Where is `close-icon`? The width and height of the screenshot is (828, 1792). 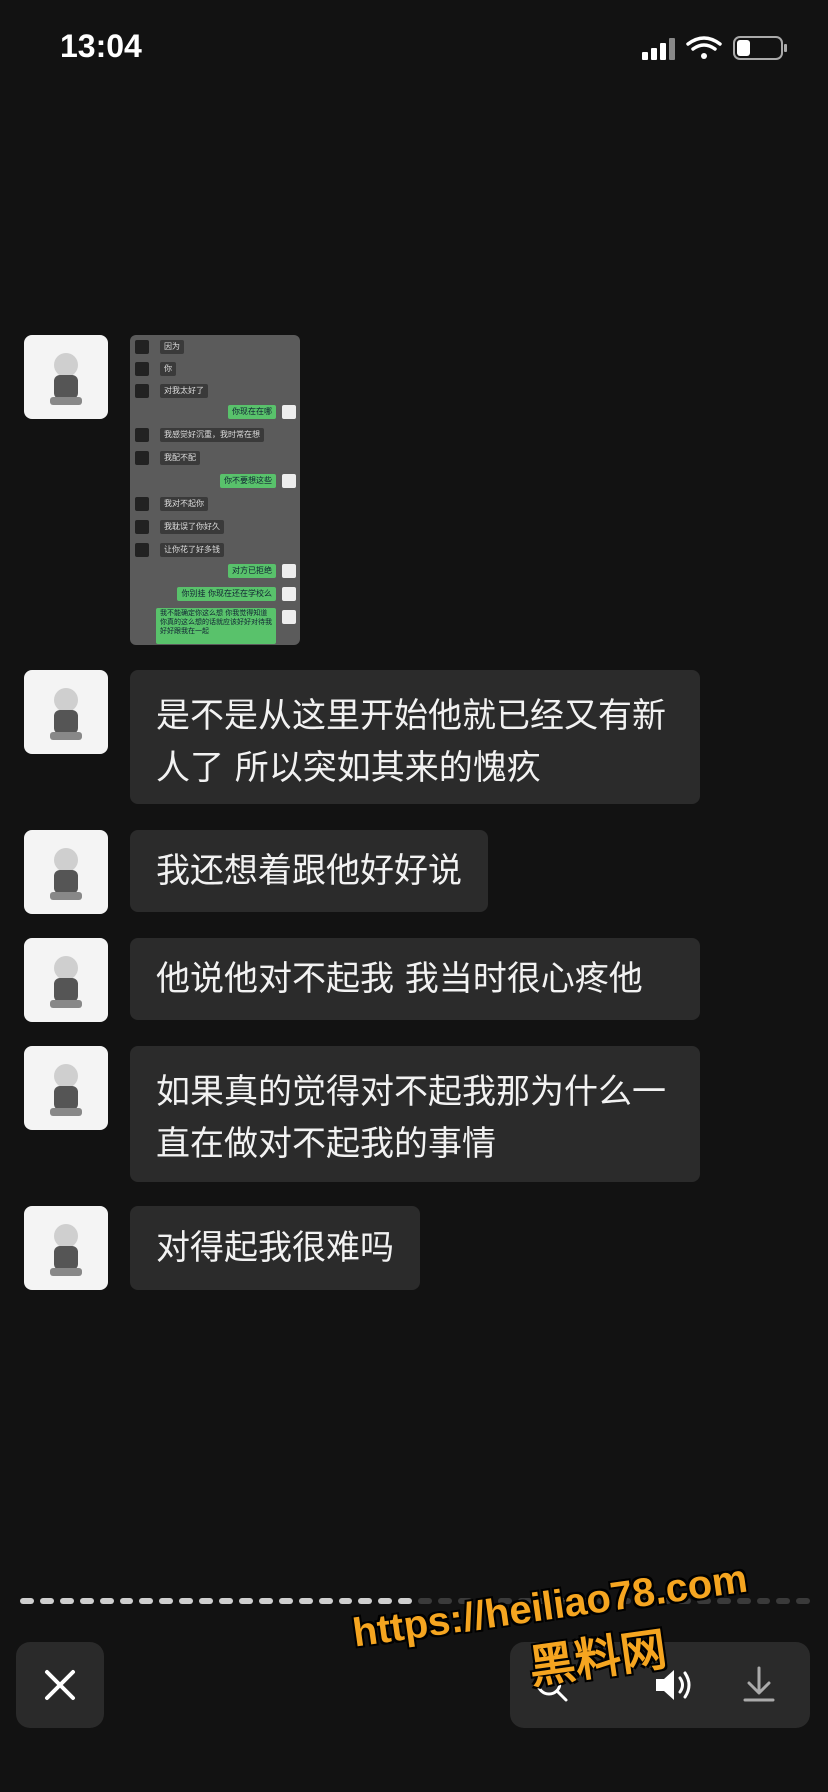
close-icon is located at coordinates (60, 1685).